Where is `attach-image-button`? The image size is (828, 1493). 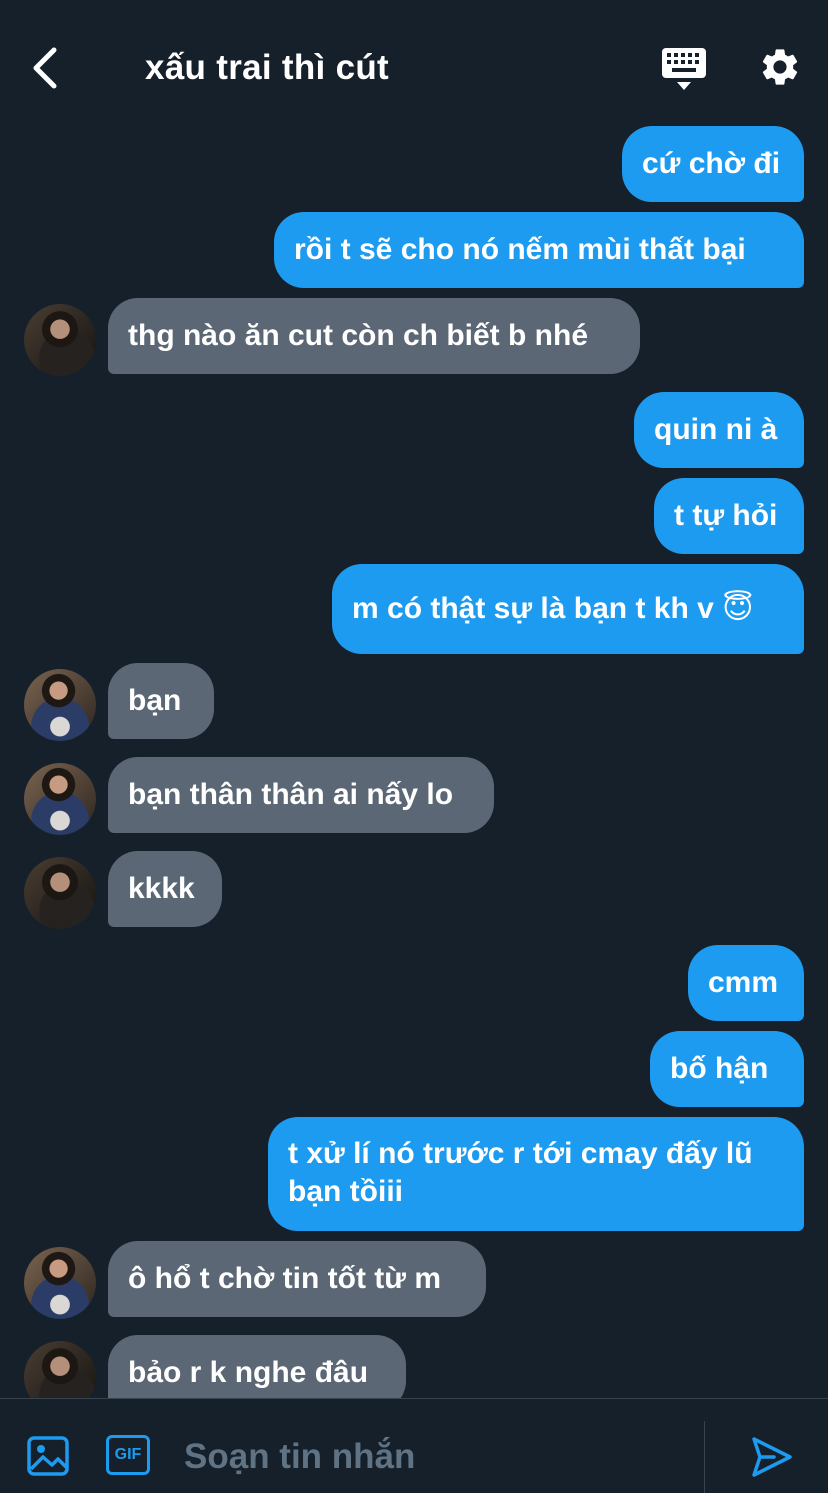
attach-image-button is located at coordinates (48, 1456).